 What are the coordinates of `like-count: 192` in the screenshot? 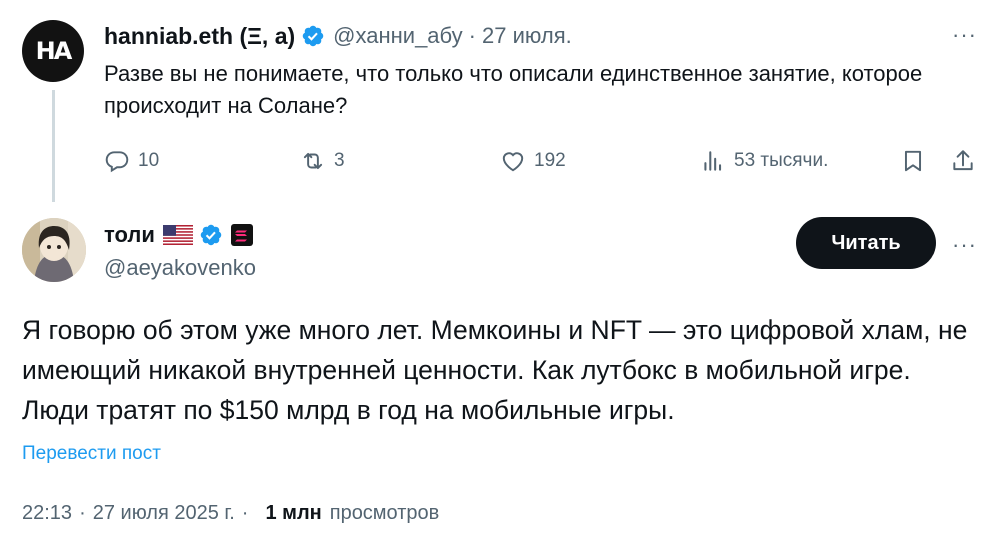 It's located at (550, 160).